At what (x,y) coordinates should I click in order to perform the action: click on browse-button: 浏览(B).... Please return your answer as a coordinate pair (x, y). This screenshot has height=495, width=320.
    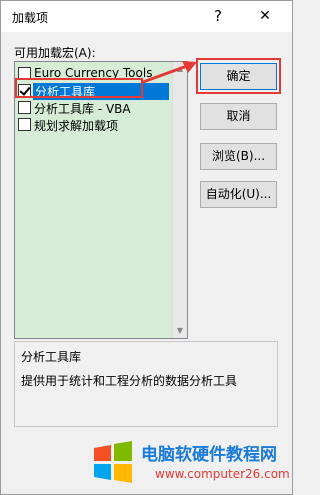
    Looking at the image, I should click on (238, 156).